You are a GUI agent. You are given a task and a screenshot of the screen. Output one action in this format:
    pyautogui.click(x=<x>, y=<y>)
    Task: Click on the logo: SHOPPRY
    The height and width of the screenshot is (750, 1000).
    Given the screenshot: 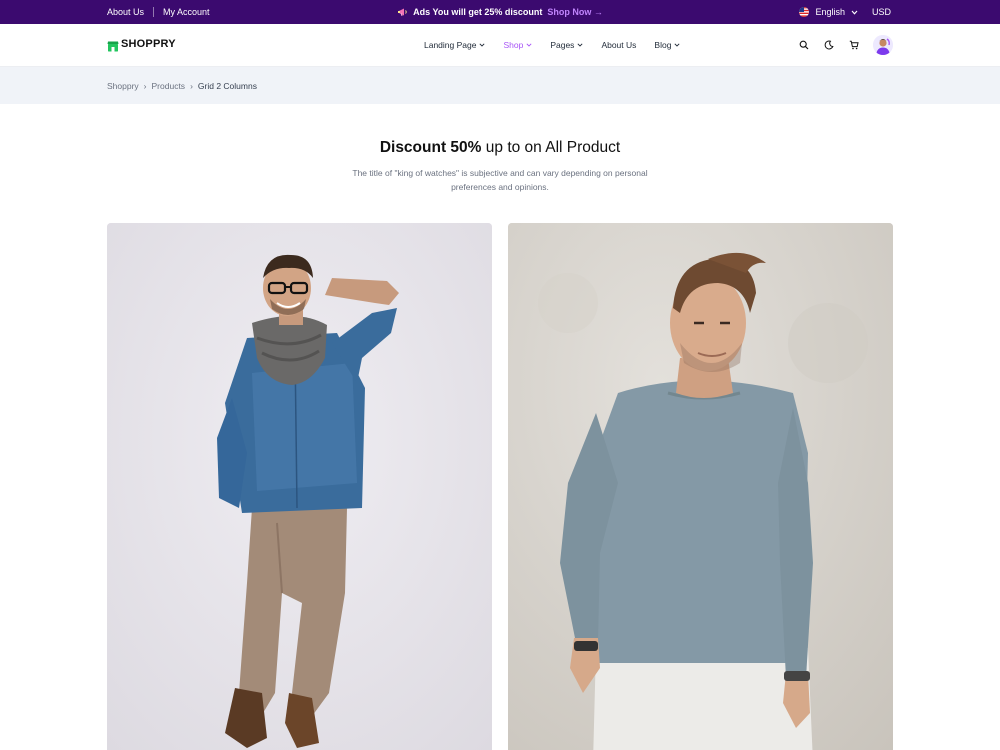 What is the action you would take?
    pyautogui.click(x=141, y=44)
    